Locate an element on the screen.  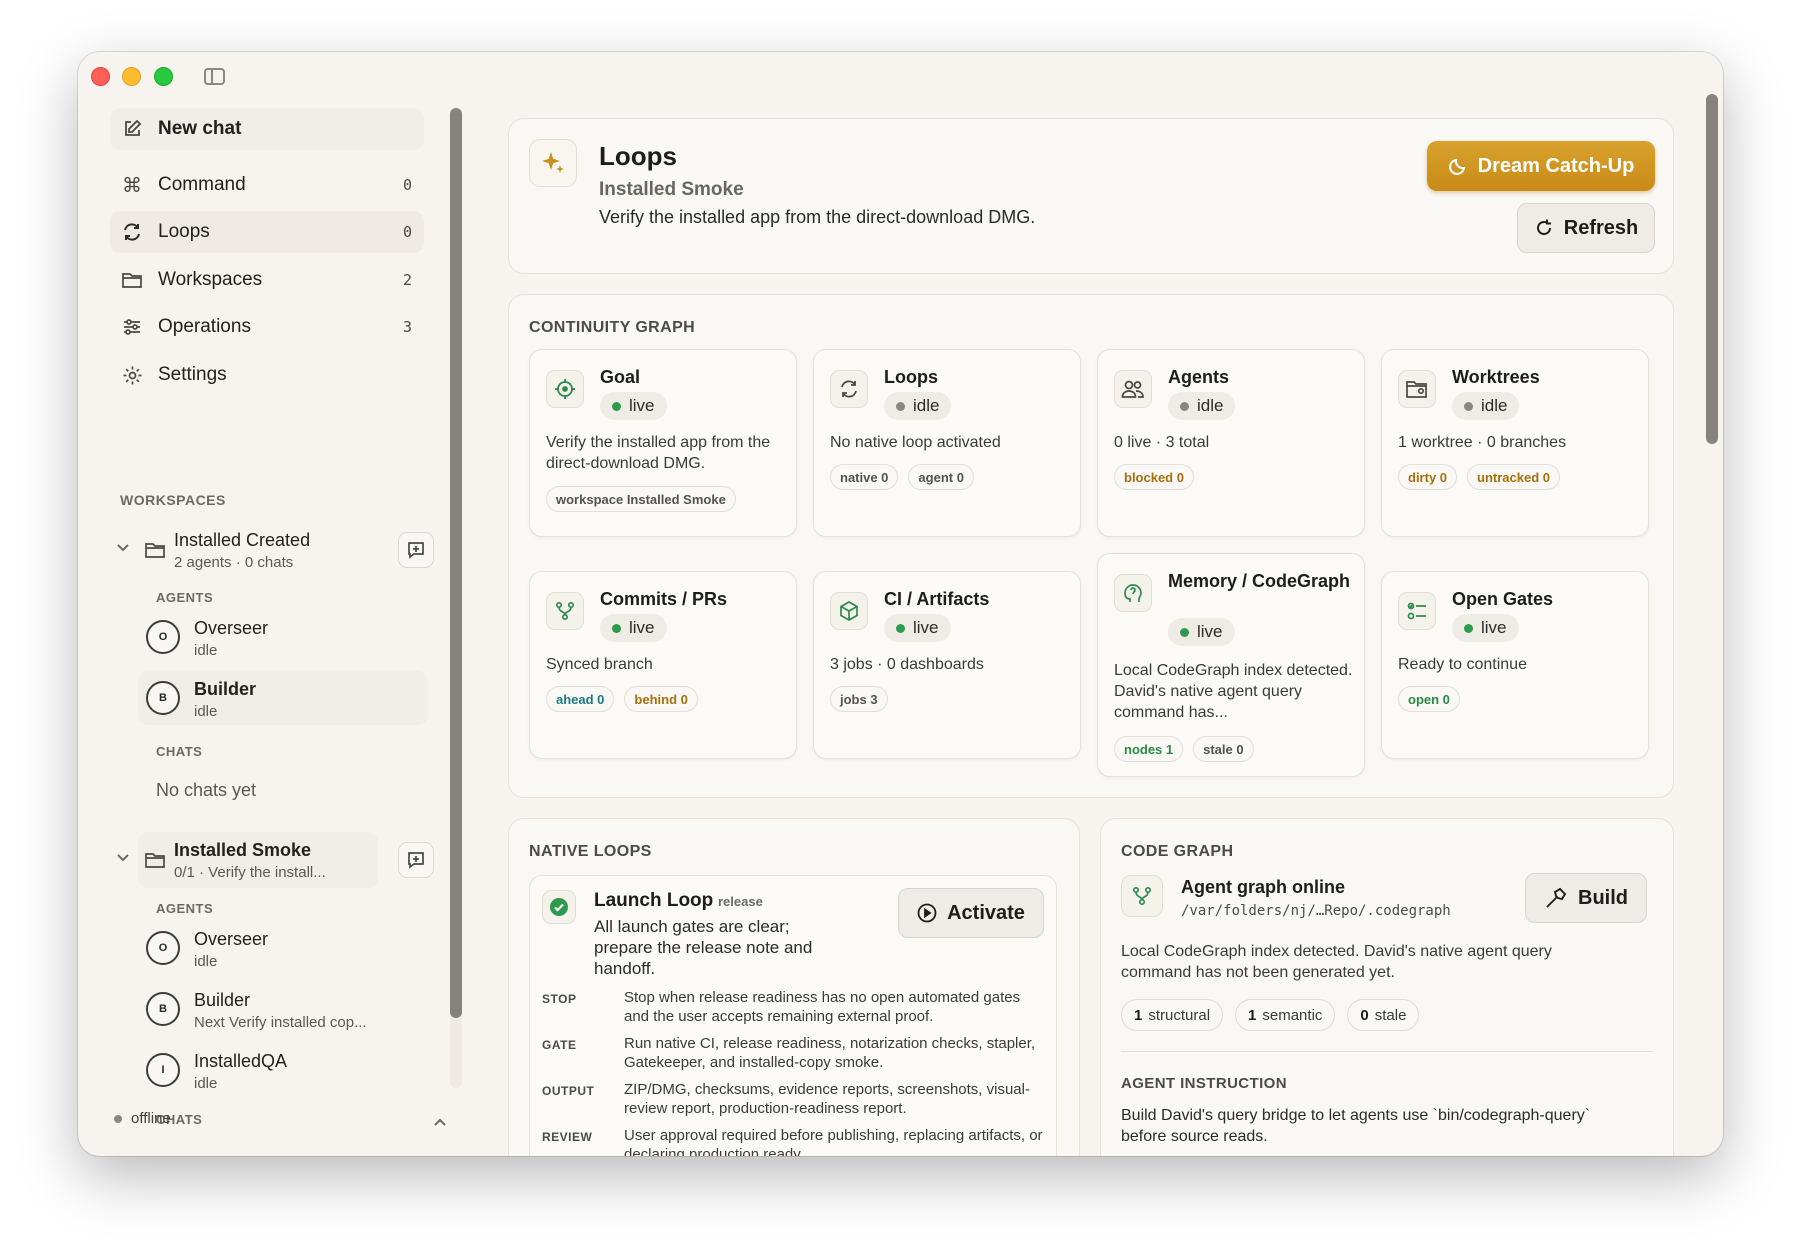
sidebar-item-count: 2 is located at coordinates (407, 280).